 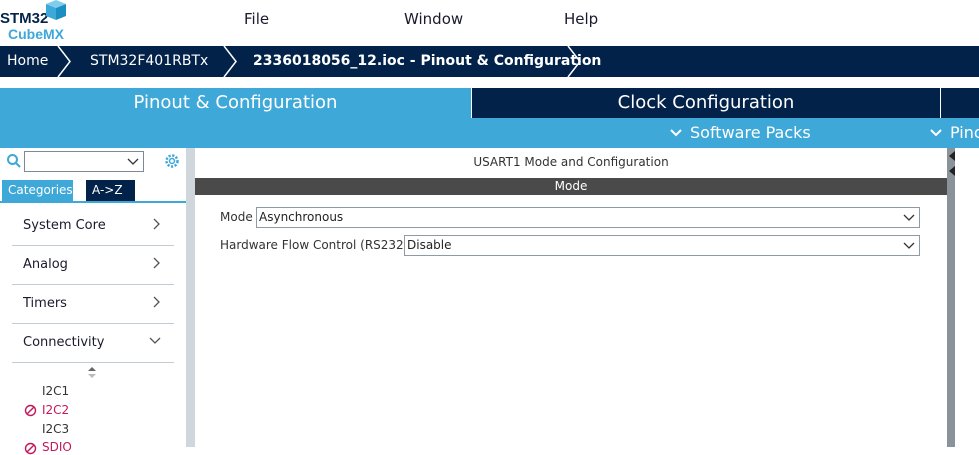 I want to click on group-label: Analog, so click(x=45, y=264).